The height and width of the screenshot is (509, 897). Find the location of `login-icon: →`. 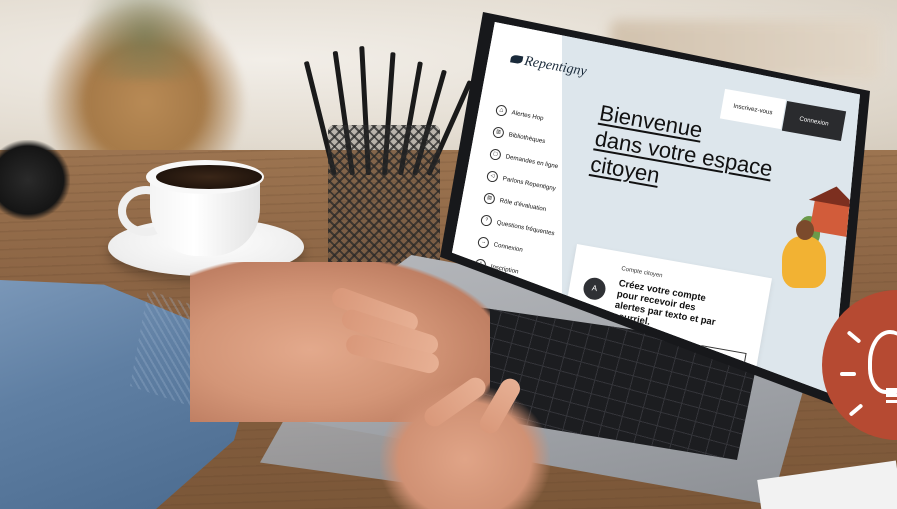

login-icon: → is located at coordinates (483, 242).